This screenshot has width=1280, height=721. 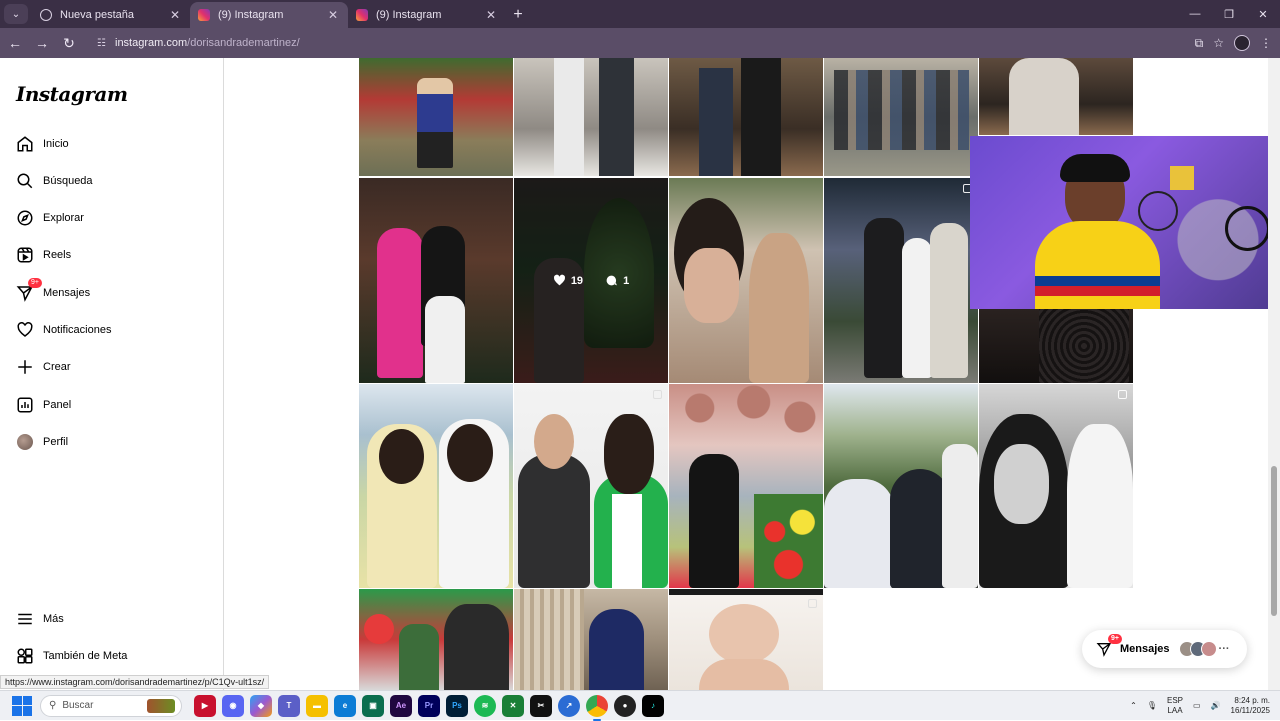 What do you see at coordinates (57, 255) in the screenshot?
I see `sidebar-item-label: Reels` at bounding box center [57, 255].